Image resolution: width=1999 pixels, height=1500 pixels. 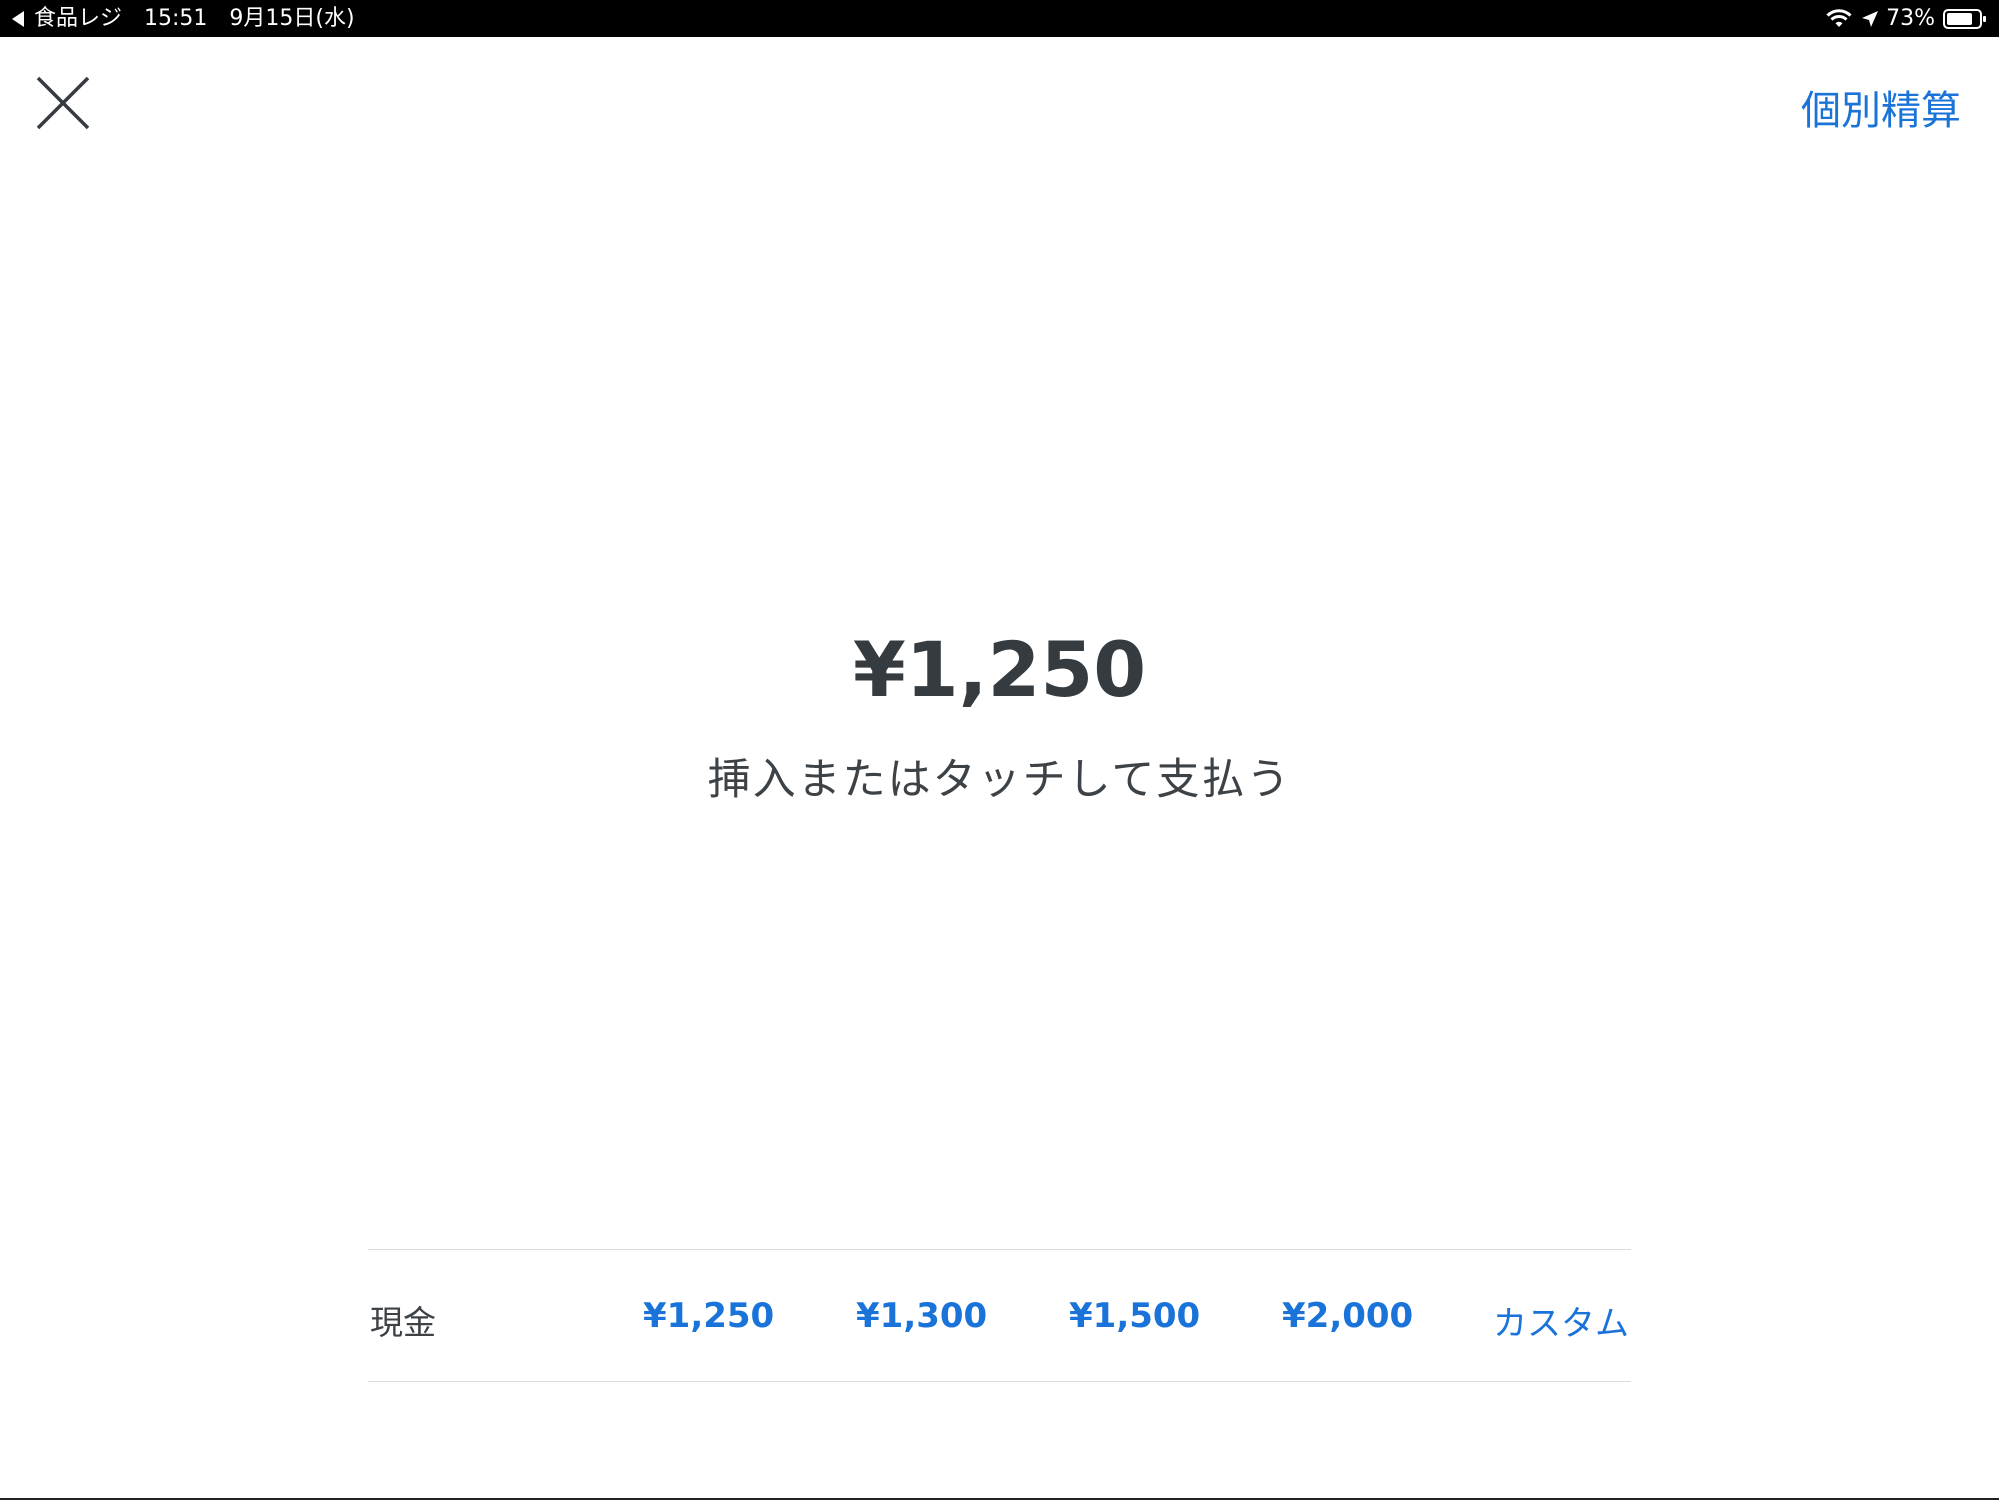 What do you see at coordinates (176, 18) in the screenshot?
I see `status-time: 15:51` at bounding box center [176, 18].